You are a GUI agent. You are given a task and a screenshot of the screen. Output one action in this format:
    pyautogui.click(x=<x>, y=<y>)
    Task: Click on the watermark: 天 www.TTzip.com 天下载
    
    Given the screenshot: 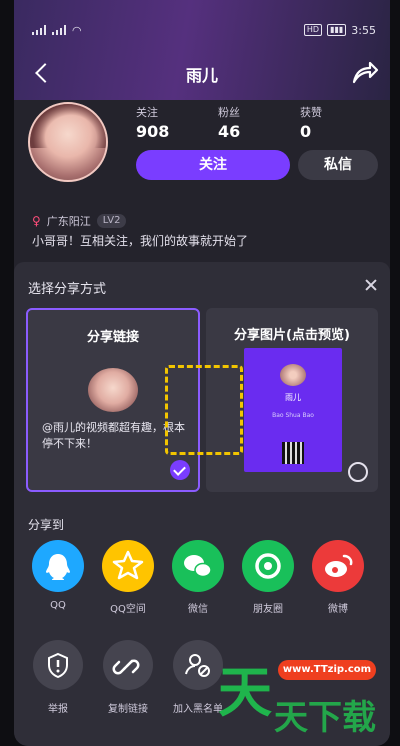 What is the action you would take?
    pyautogui.click(x=300, y=697)
    